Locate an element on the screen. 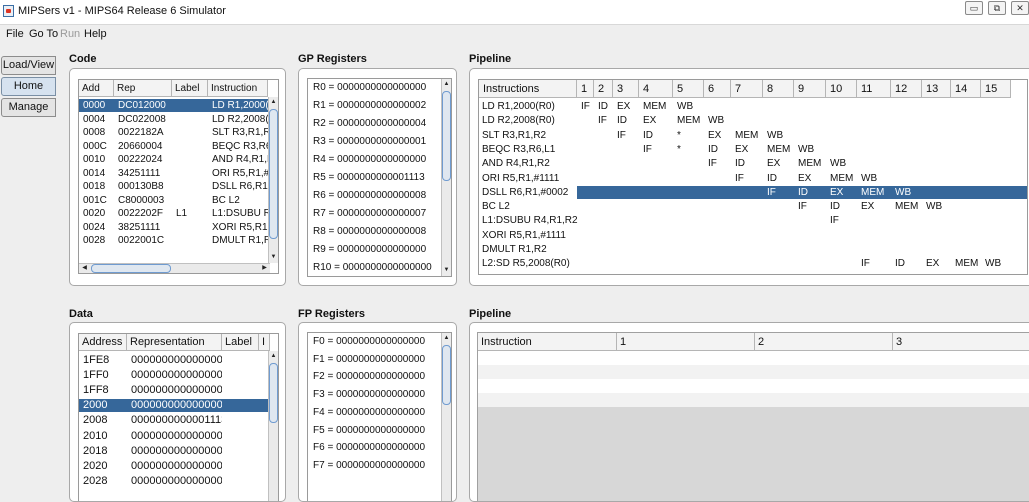 This screenshot has height=502, width=1029. gp-vscroll: ▲ ▼ is located at coordinates (446, 177).